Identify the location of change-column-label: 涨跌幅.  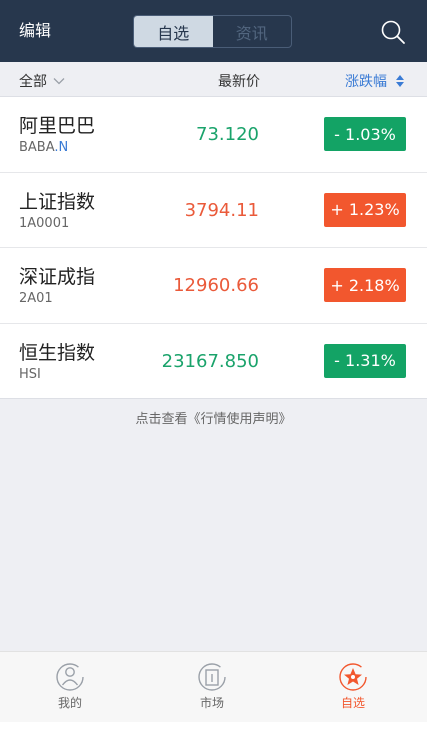
(366, 82).